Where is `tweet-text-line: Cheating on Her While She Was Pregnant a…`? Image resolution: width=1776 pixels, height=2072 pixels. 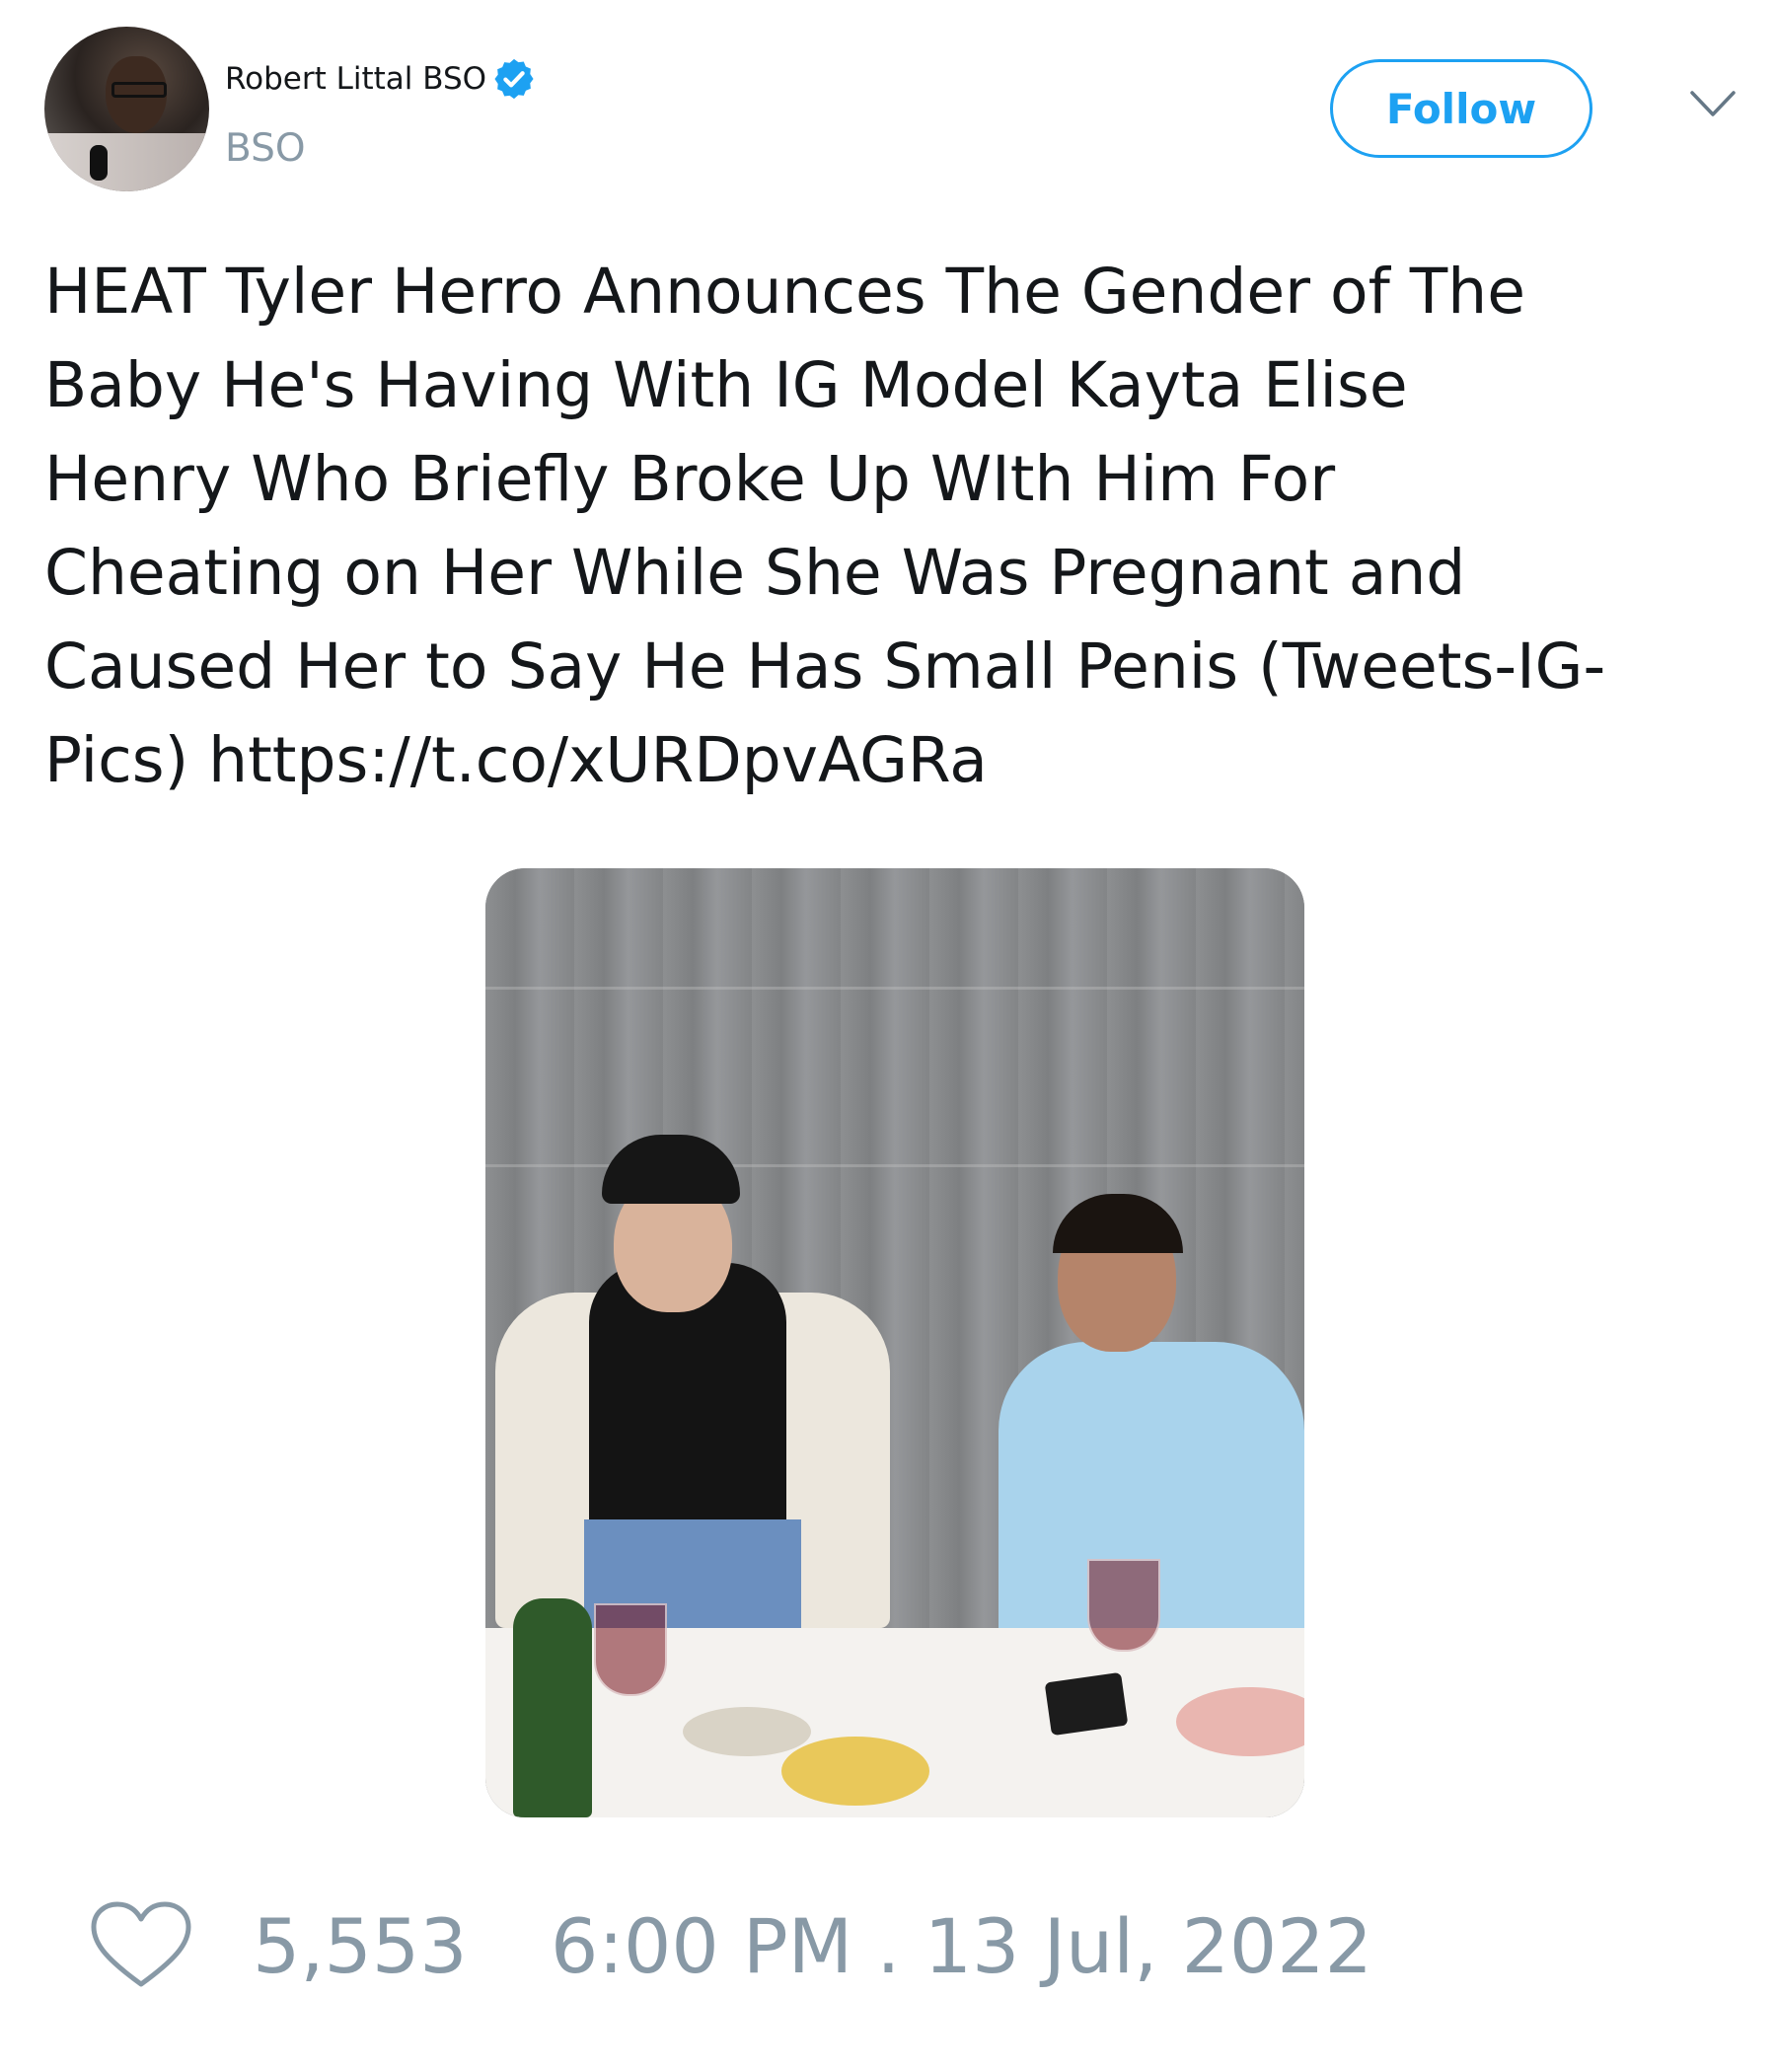 tweet-text-line: Cheating on Her While She Was Pregnant a… is located at coordinates (755, 573).